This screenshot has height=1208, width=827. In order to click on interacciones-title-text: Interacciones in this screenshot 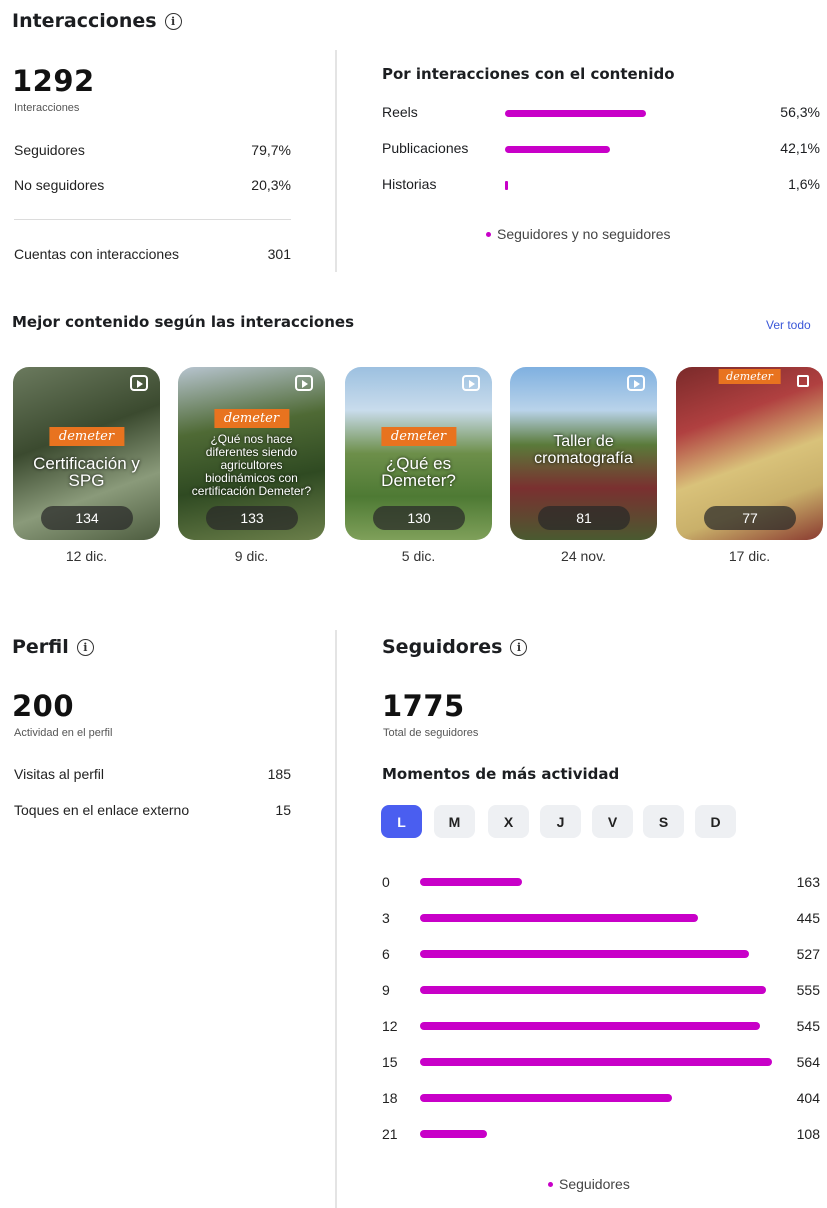, I will do `click(84, 21)`.